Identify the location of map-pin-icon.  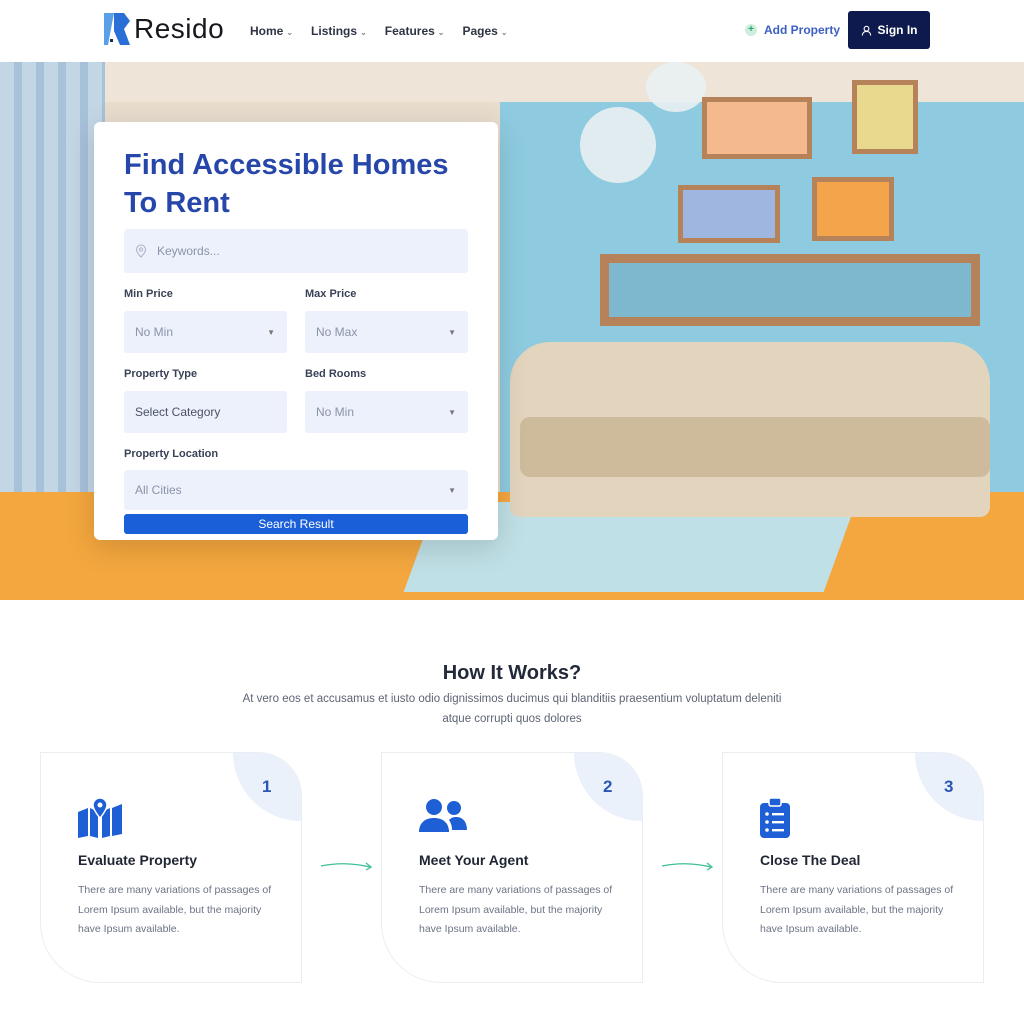
(100, 818).